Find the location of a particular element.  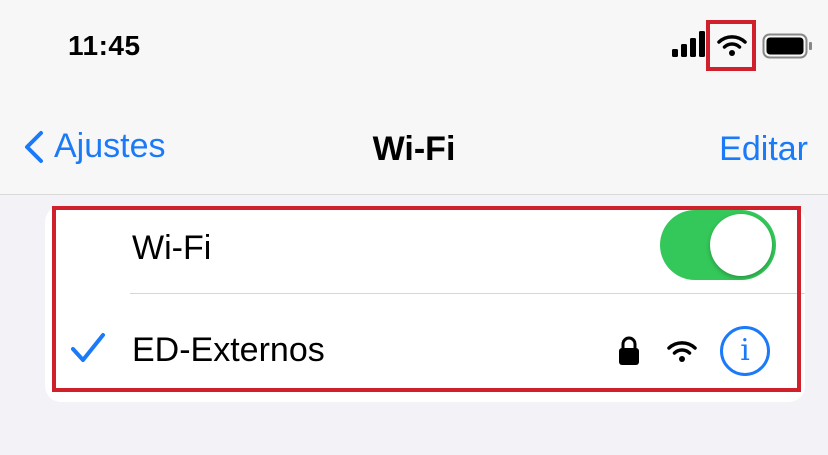

battery-icon is located at coordinates (787, 46).